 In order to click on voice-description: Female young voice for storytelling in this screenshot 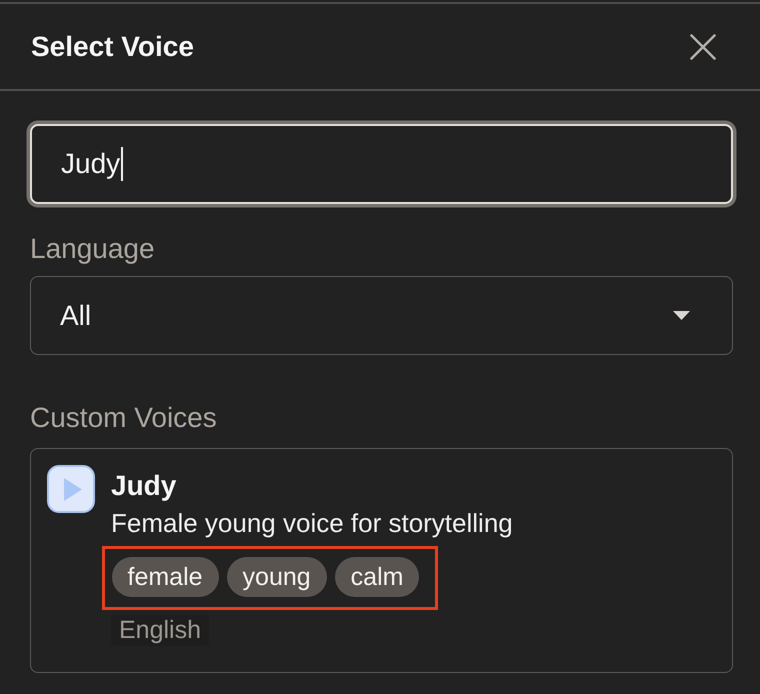, I will do `click(312, 523)`.